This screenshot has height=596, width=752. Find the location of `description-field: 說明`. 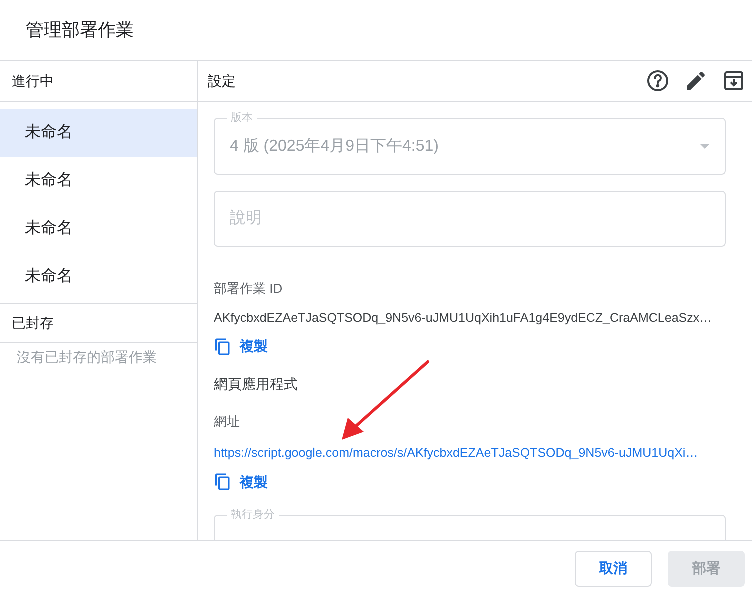

description-field: 說明 is located at coordinates (470, 219).